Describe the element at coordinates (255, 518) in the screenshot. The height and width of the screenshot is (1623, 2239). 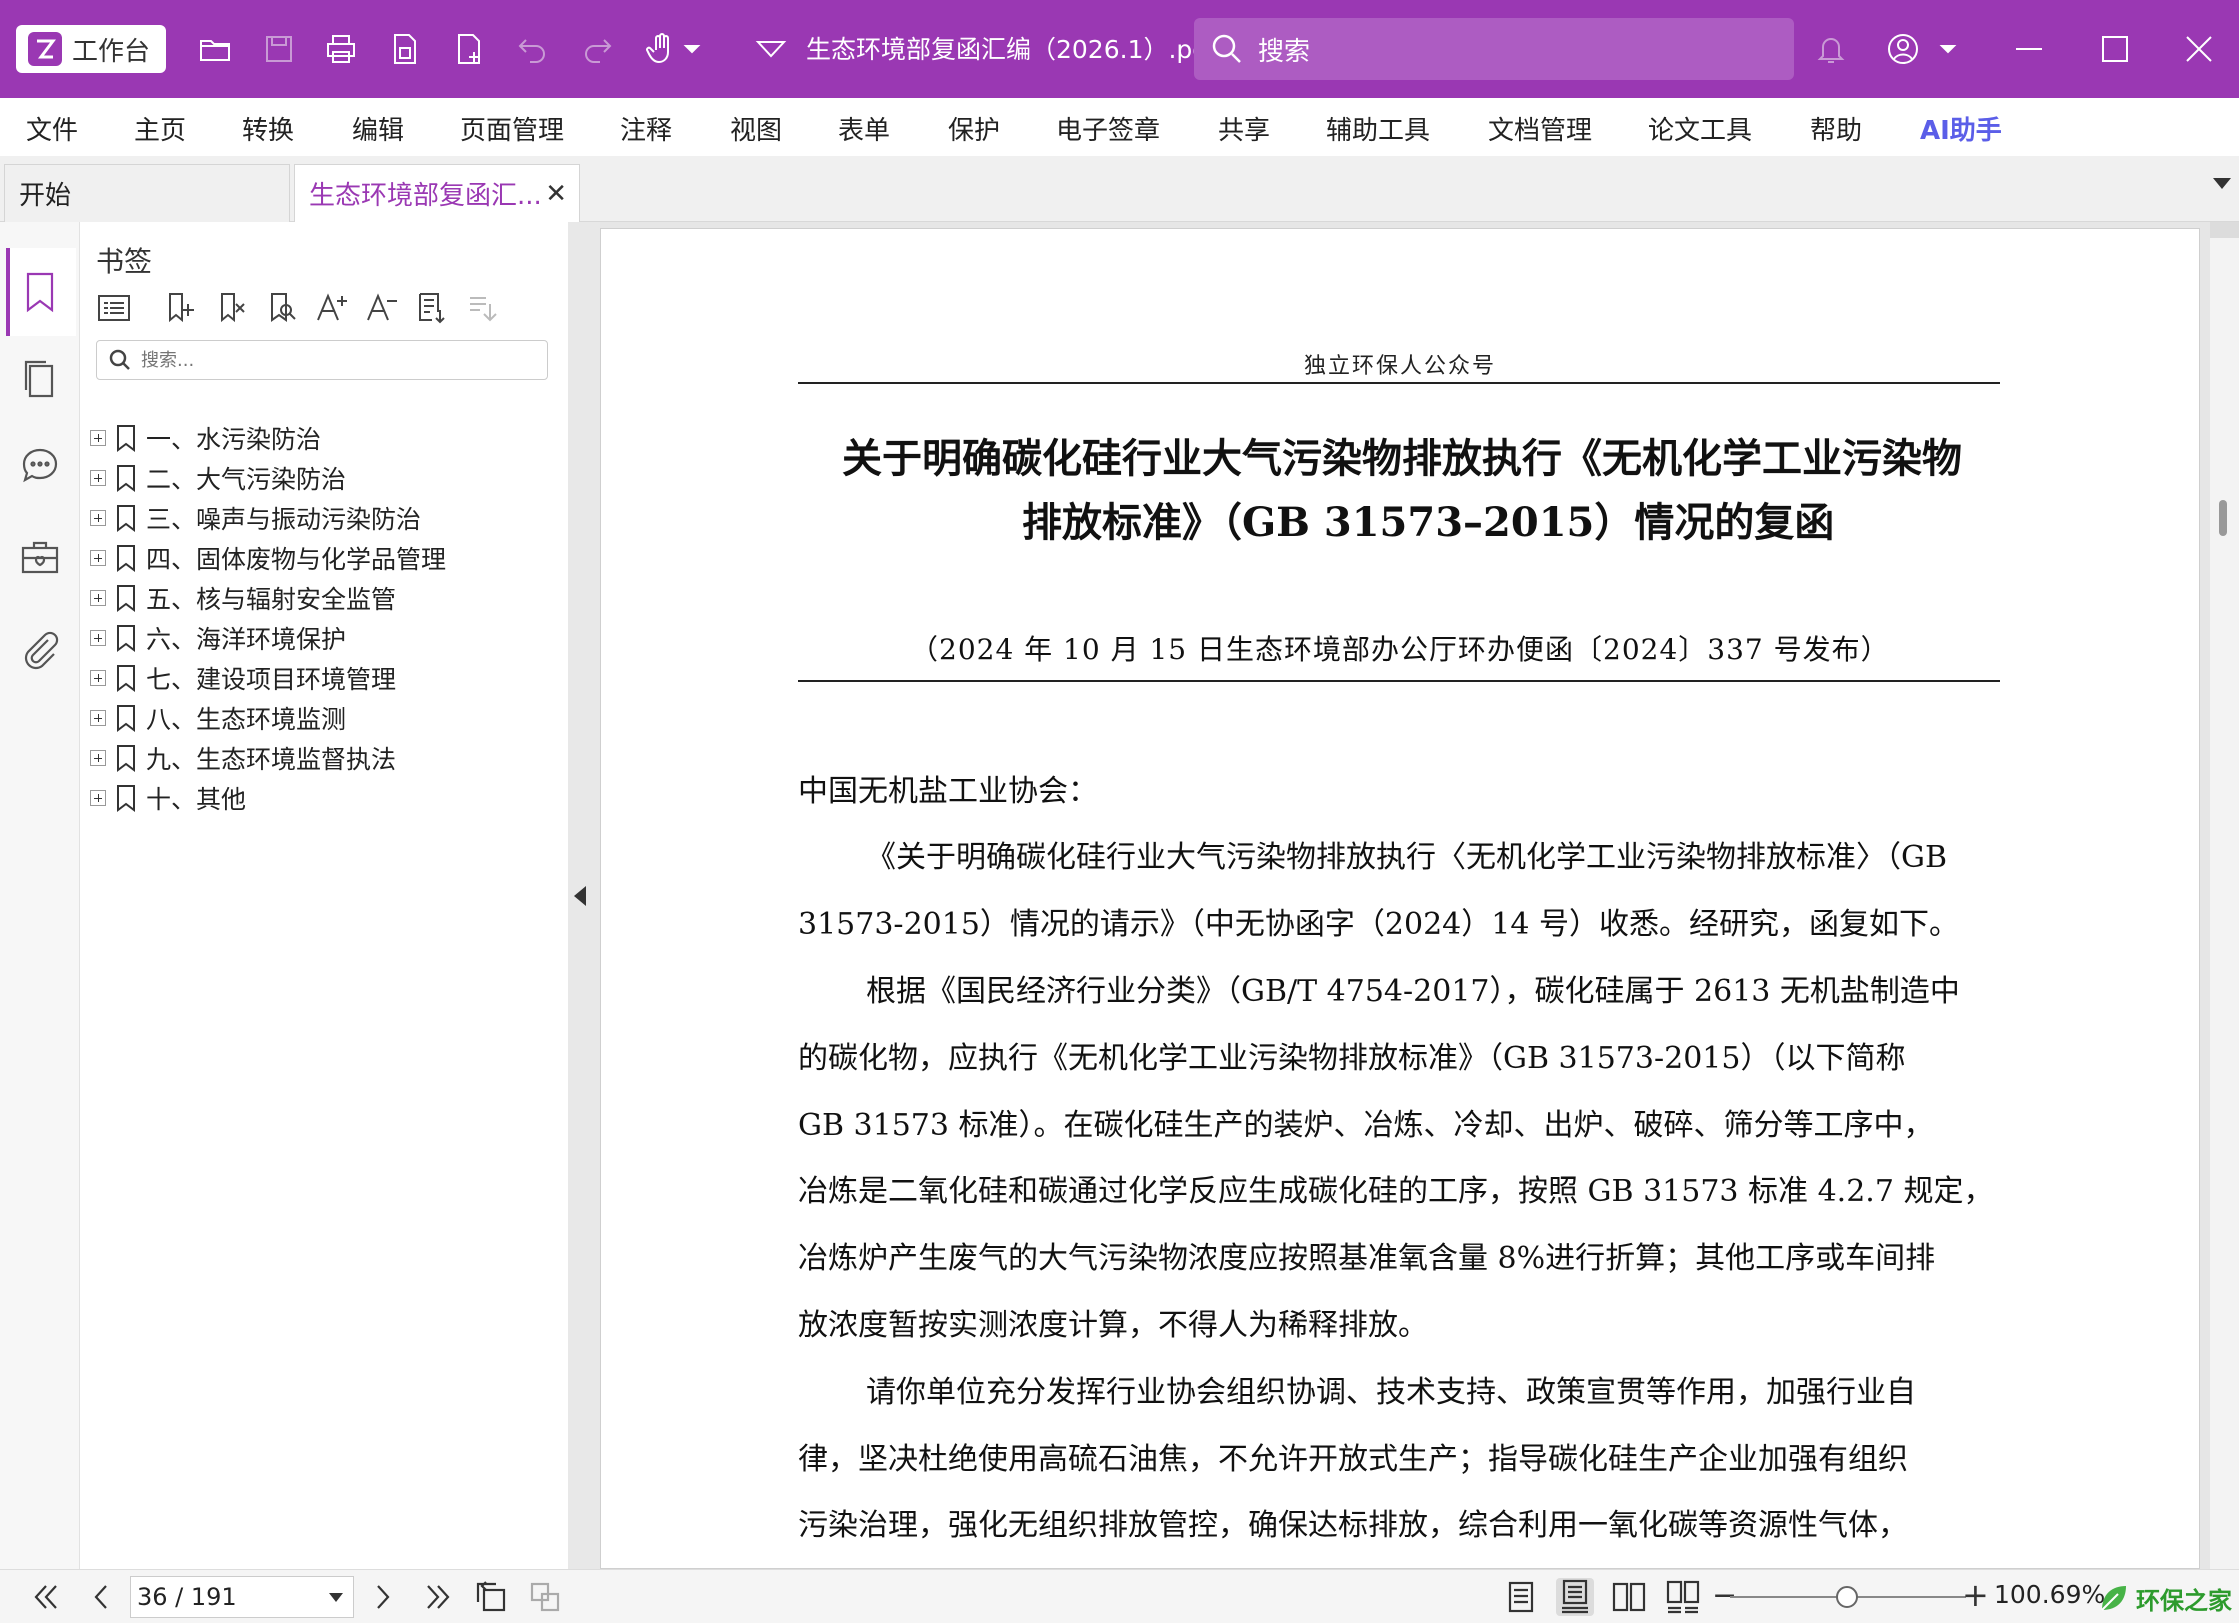
I see `bookmark-item: 三、噪声与振动污染防治` at that location.